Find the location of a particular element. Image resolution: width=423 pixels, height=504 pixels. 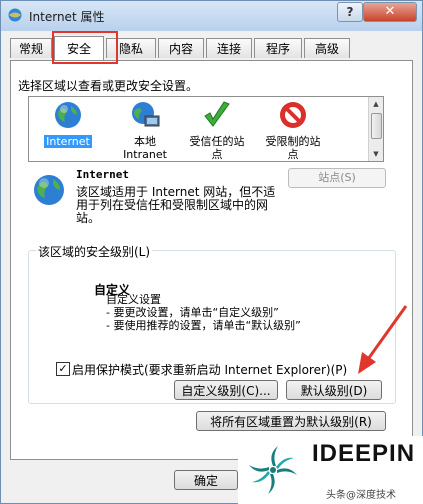

tab-security: 安全 is located at coordinates (79, 48).